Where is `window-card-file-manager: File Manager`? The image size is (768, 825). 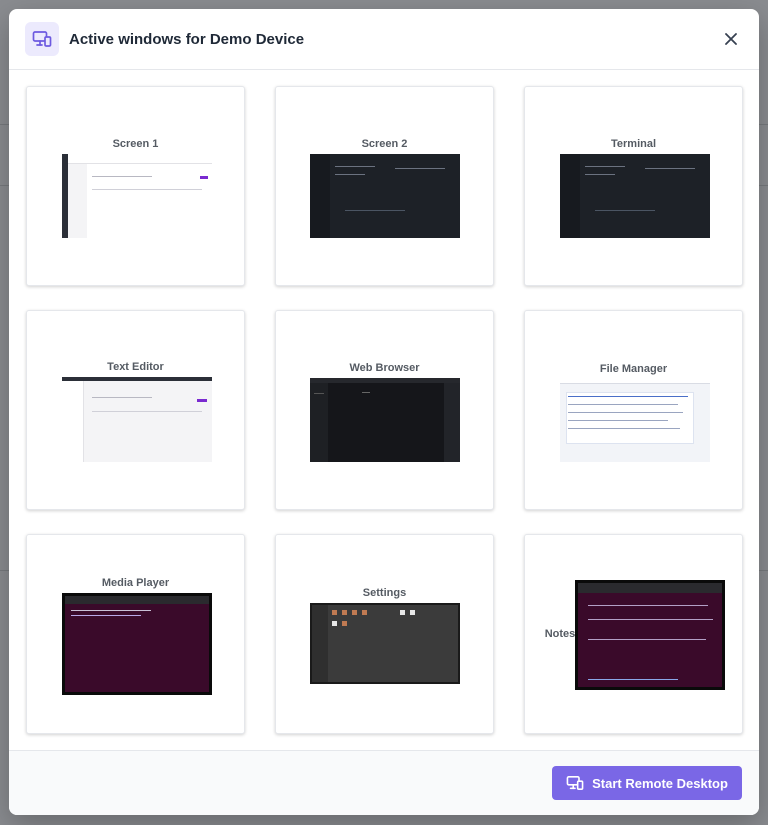 window-card-file-manager: File Manager is located at coordinates (633, 410).